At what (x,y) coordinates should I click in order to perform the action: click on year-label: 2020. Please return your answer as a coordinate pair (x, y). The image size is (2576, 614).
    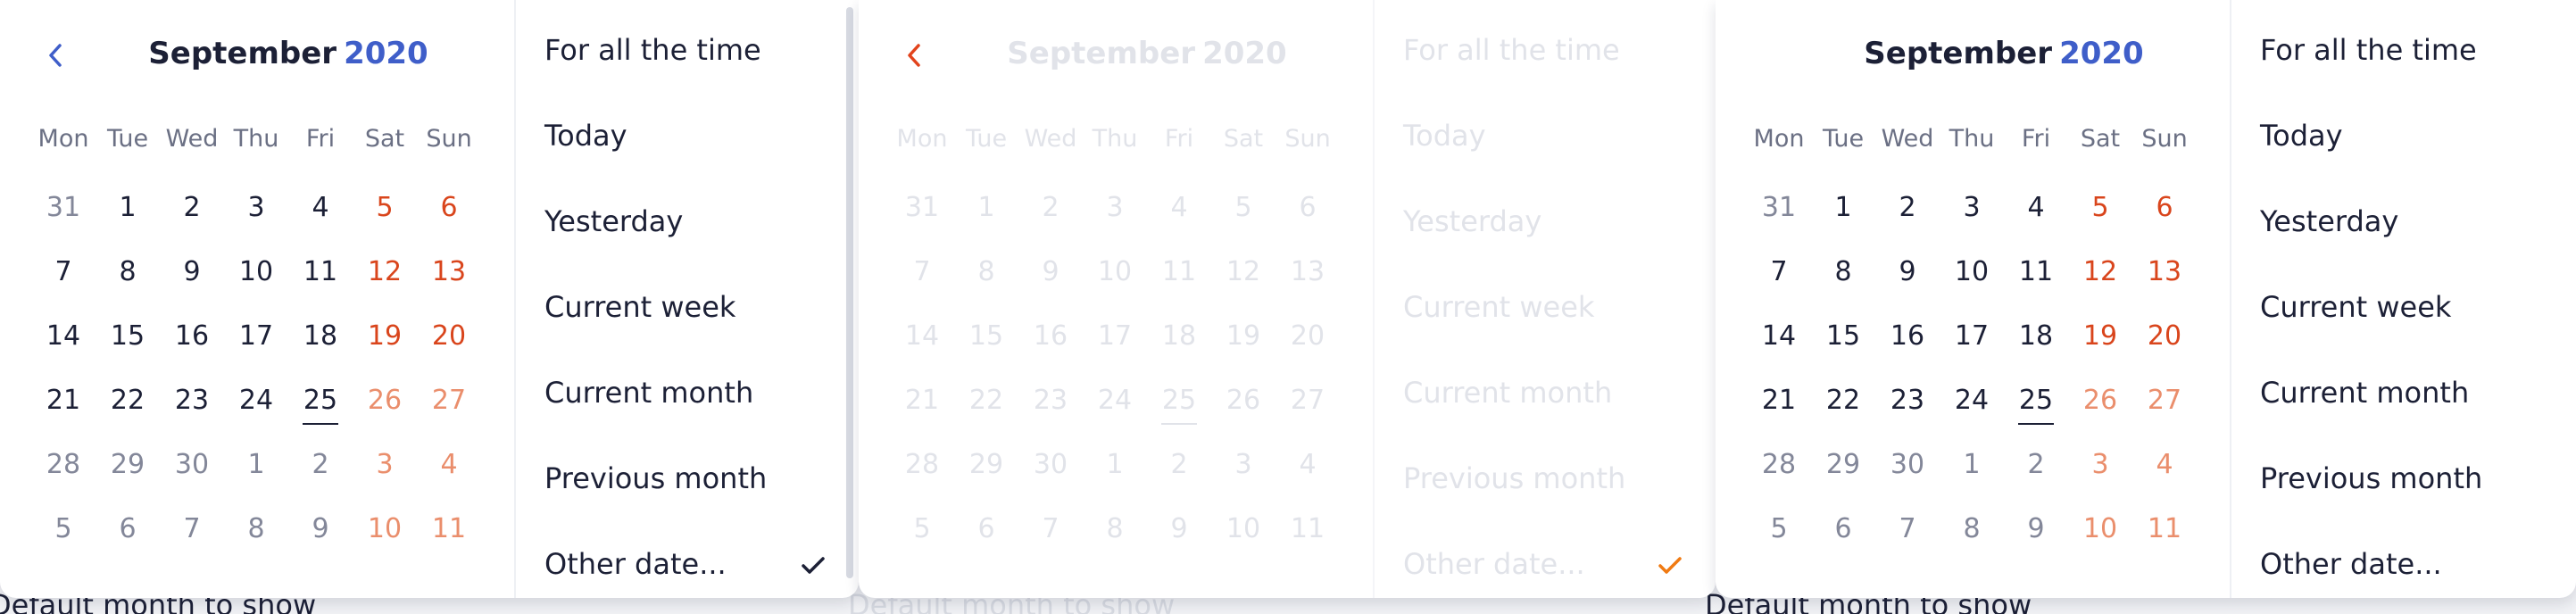
    Looking at the image, I should click on (2101, 53).